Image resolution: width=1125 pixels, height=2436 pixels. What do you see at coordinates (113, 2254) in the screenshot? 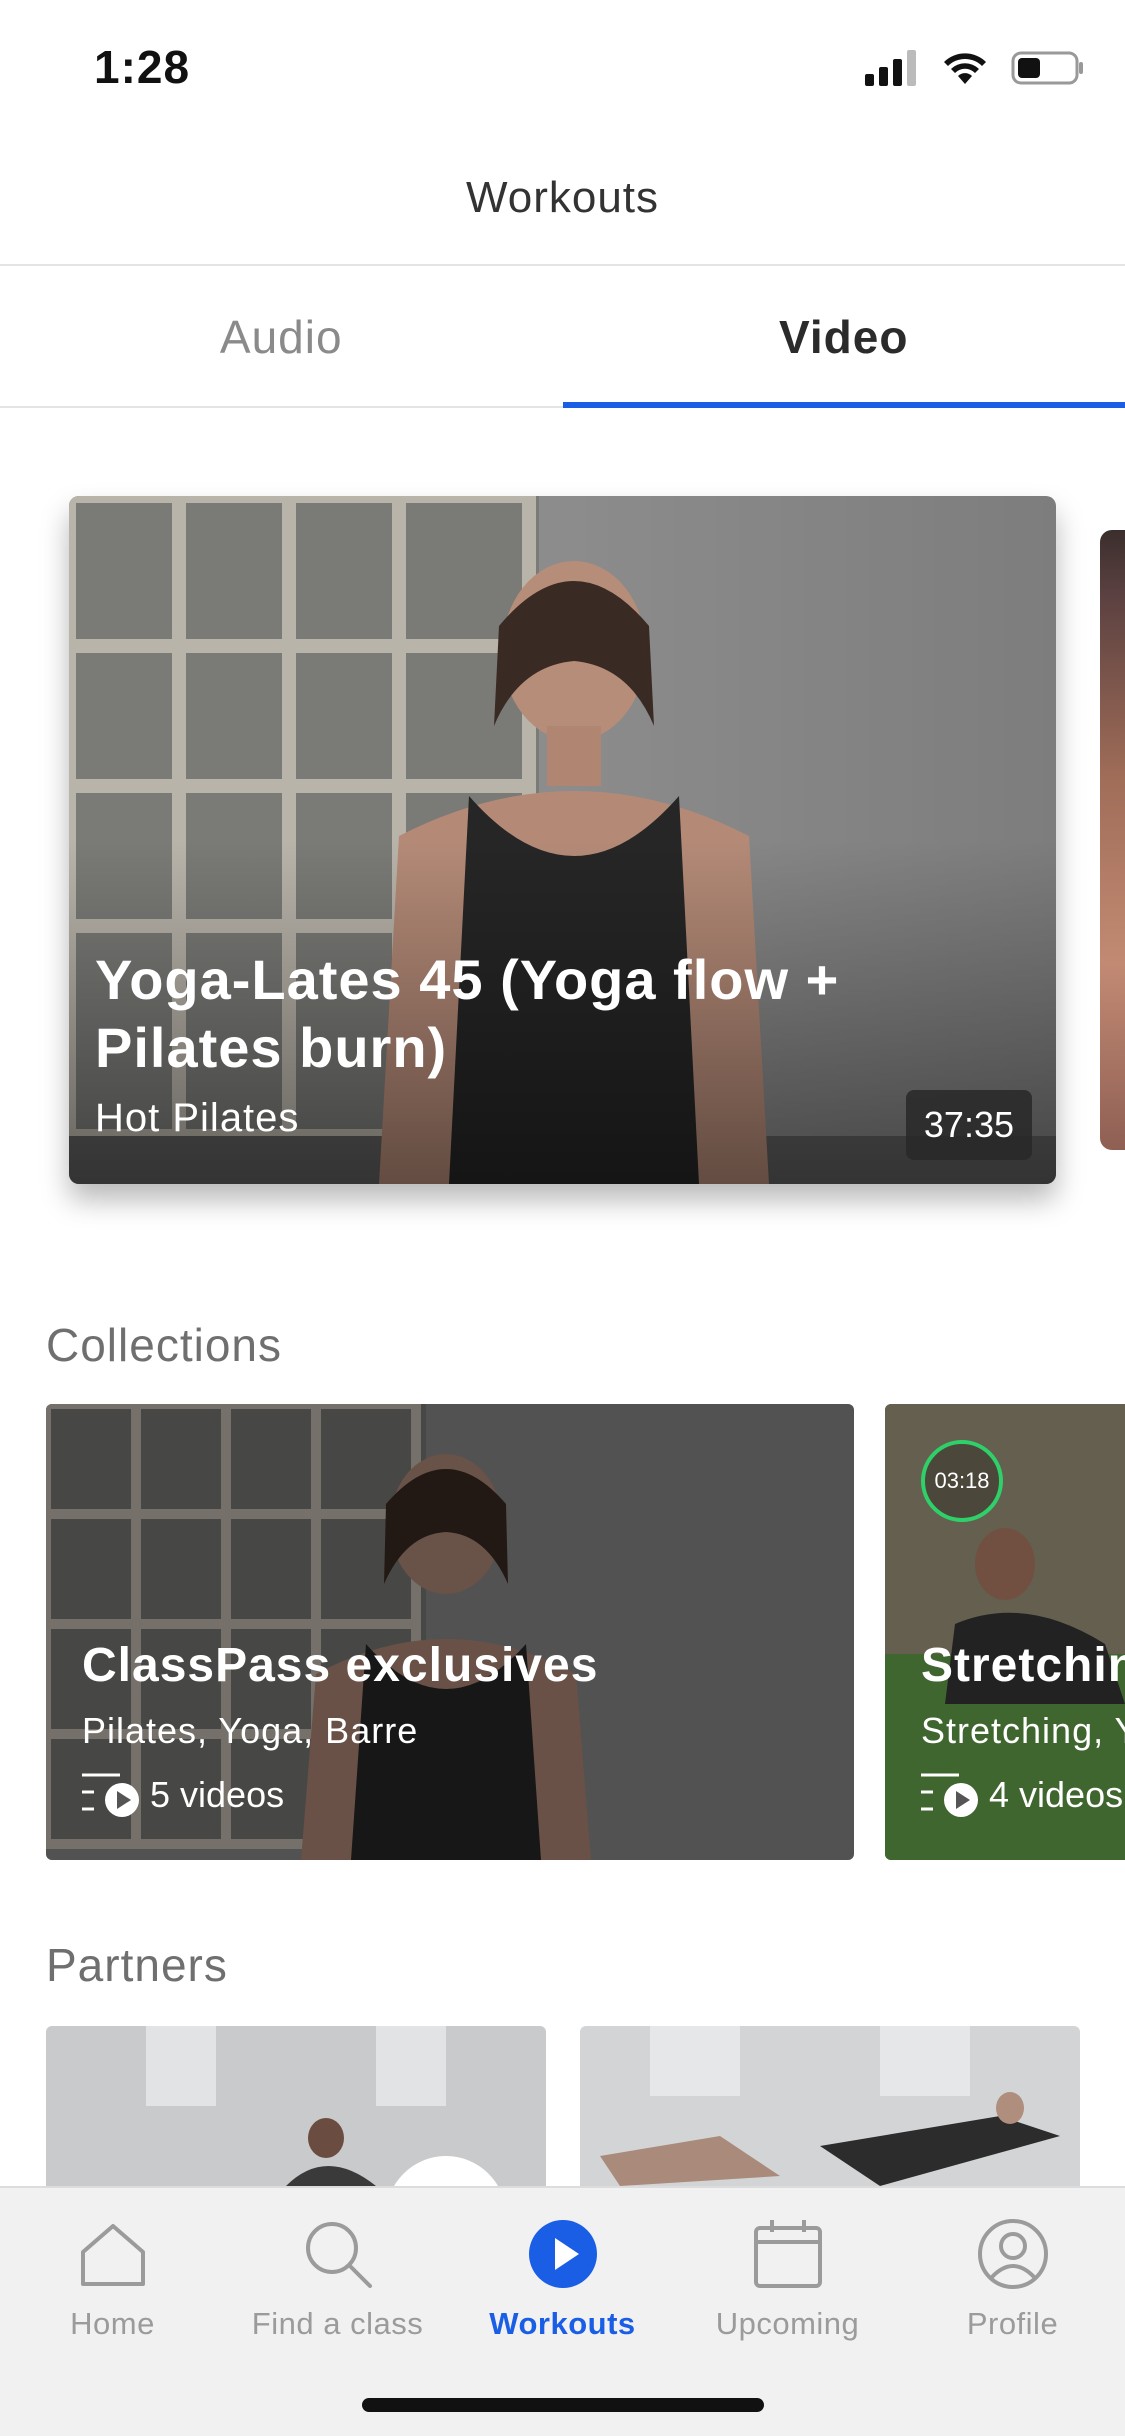
I see `home-icon` at bounding box center [113, 2254].